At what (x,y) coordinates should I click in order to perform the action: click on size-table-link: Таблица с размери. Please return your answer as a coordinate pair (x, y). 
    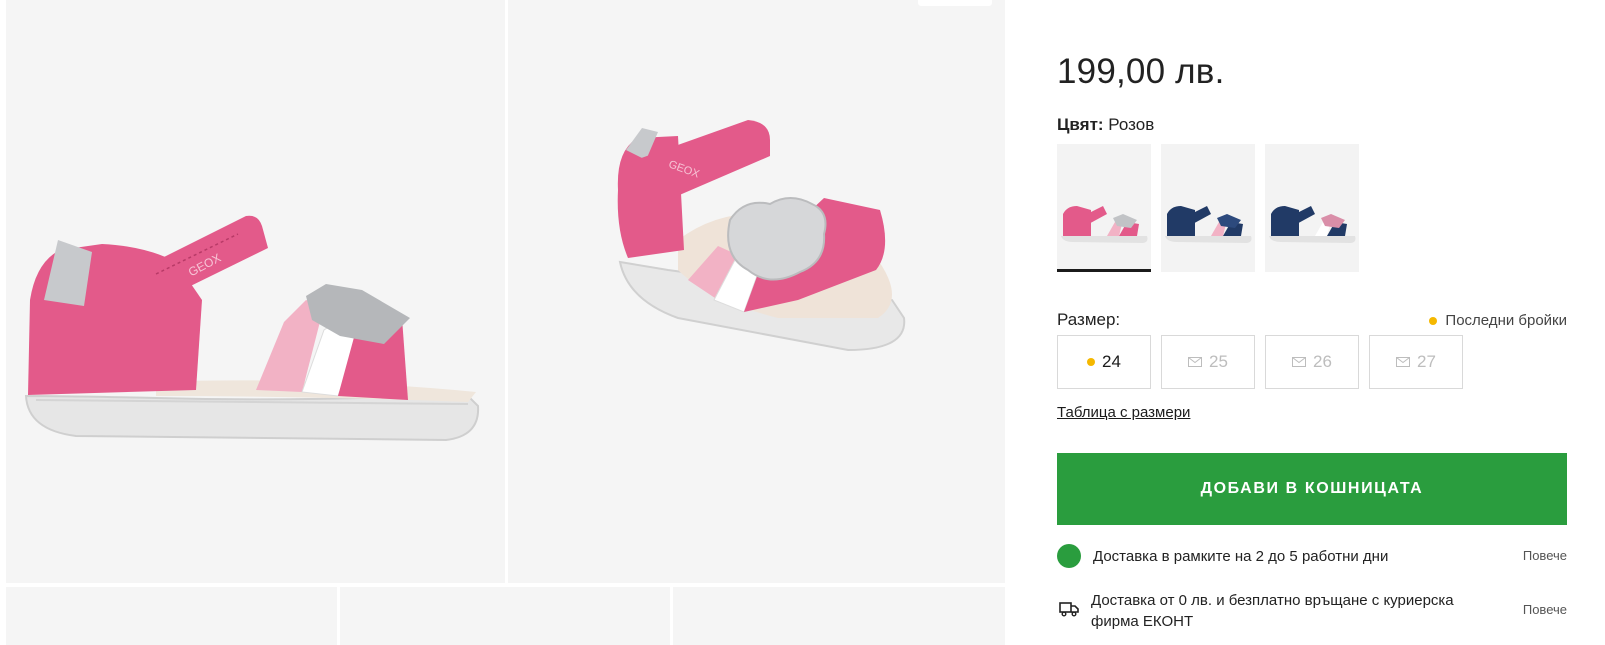
    Looking at the image, I should click on (1123, 412).